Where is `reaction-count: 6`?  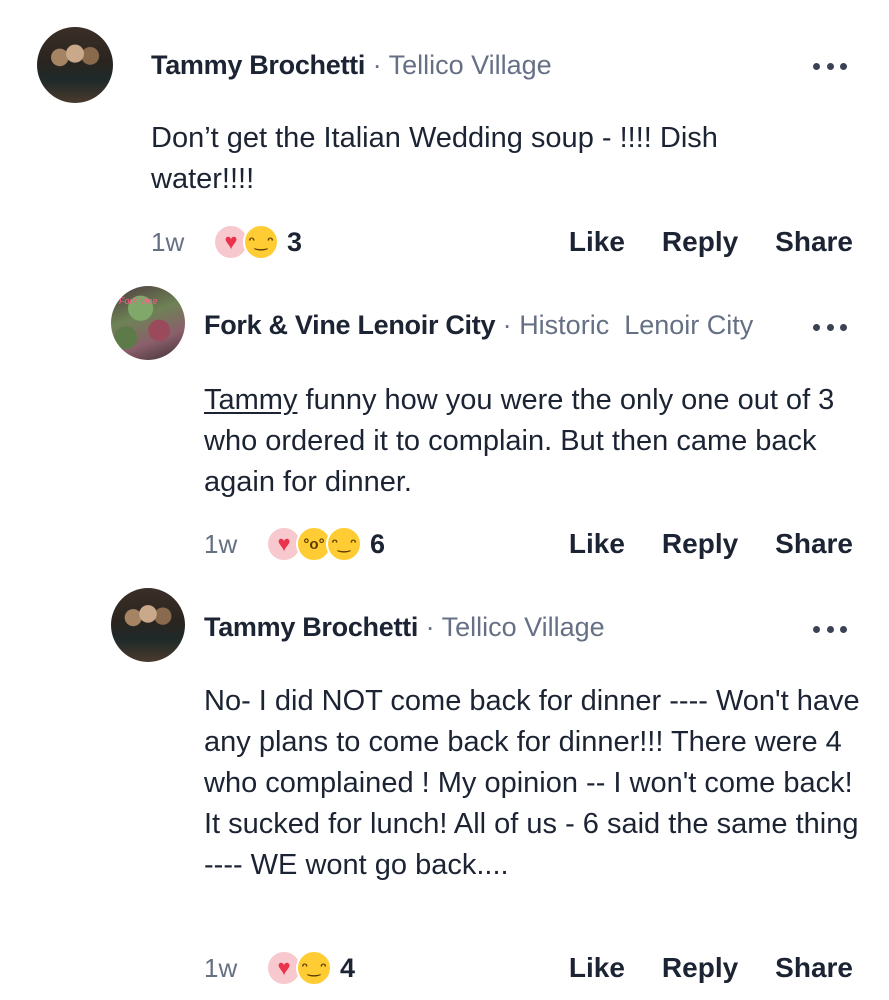 reaction-count: 6 is located at coordinates (378, 543).